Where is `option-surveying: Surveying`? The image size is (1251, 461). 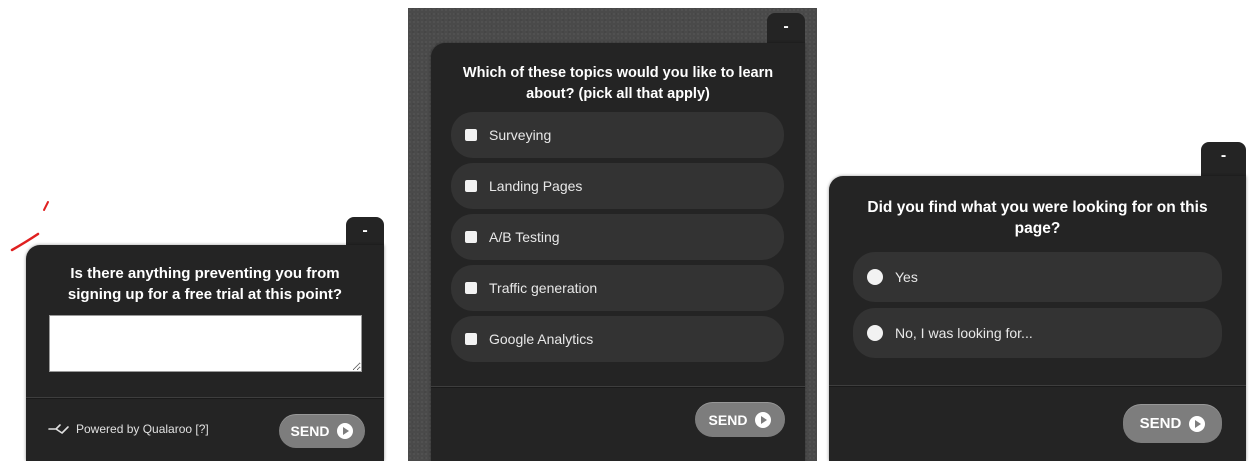
option-surveying: Surveying is located at coordinates (617, 135).